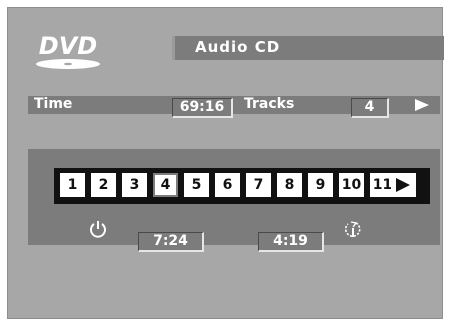 The image size is (453, 327). What do you see at coordinates (289, 185) in the screenshot?
I see `track-button: 8` at bounding box center [289, 185].